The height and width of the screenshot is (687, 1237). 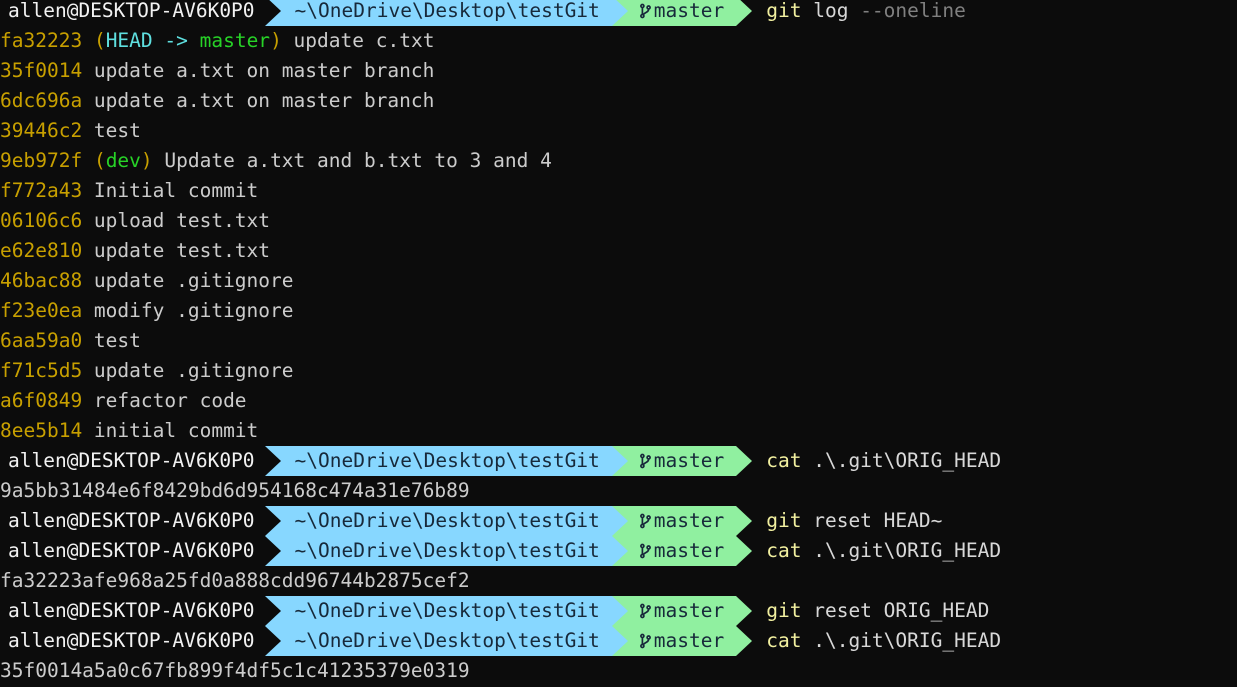 I want to click on log-entry-row: 6dc696a update a.txt on master branch, so click(x=618, y=101).